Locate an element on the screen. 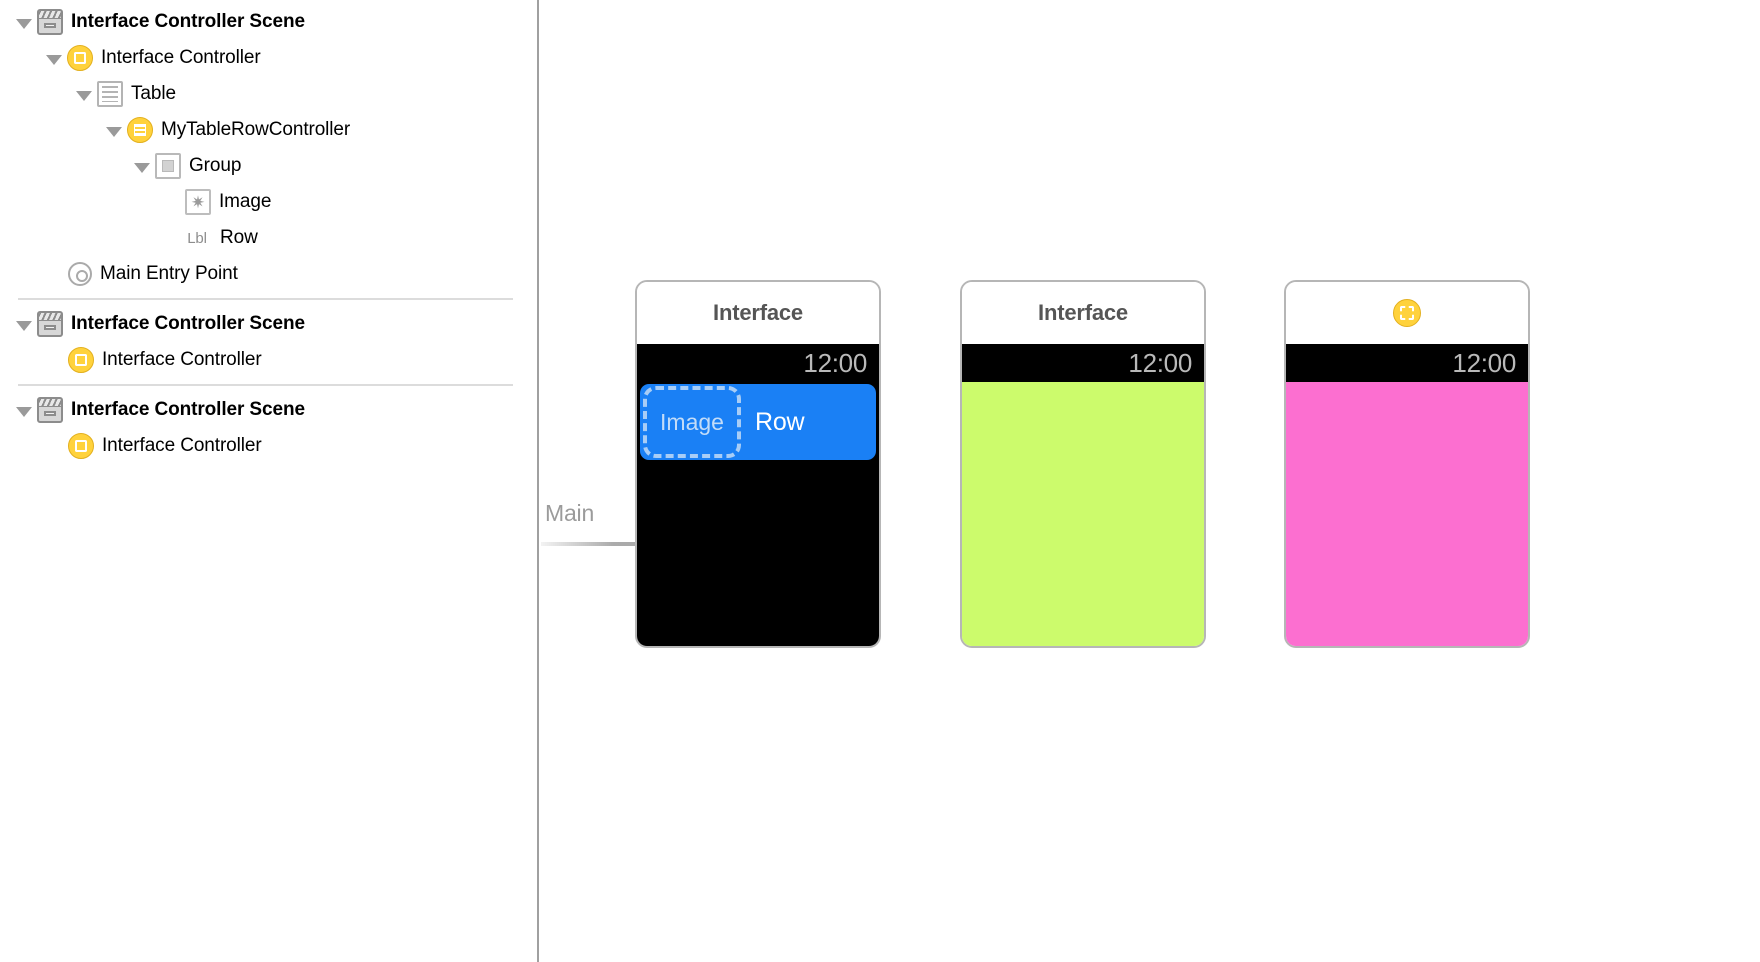 Image resolution: width=1760 pixels, height=962 pixels. main-entry-point-icon is located at coordinates (80, 274).